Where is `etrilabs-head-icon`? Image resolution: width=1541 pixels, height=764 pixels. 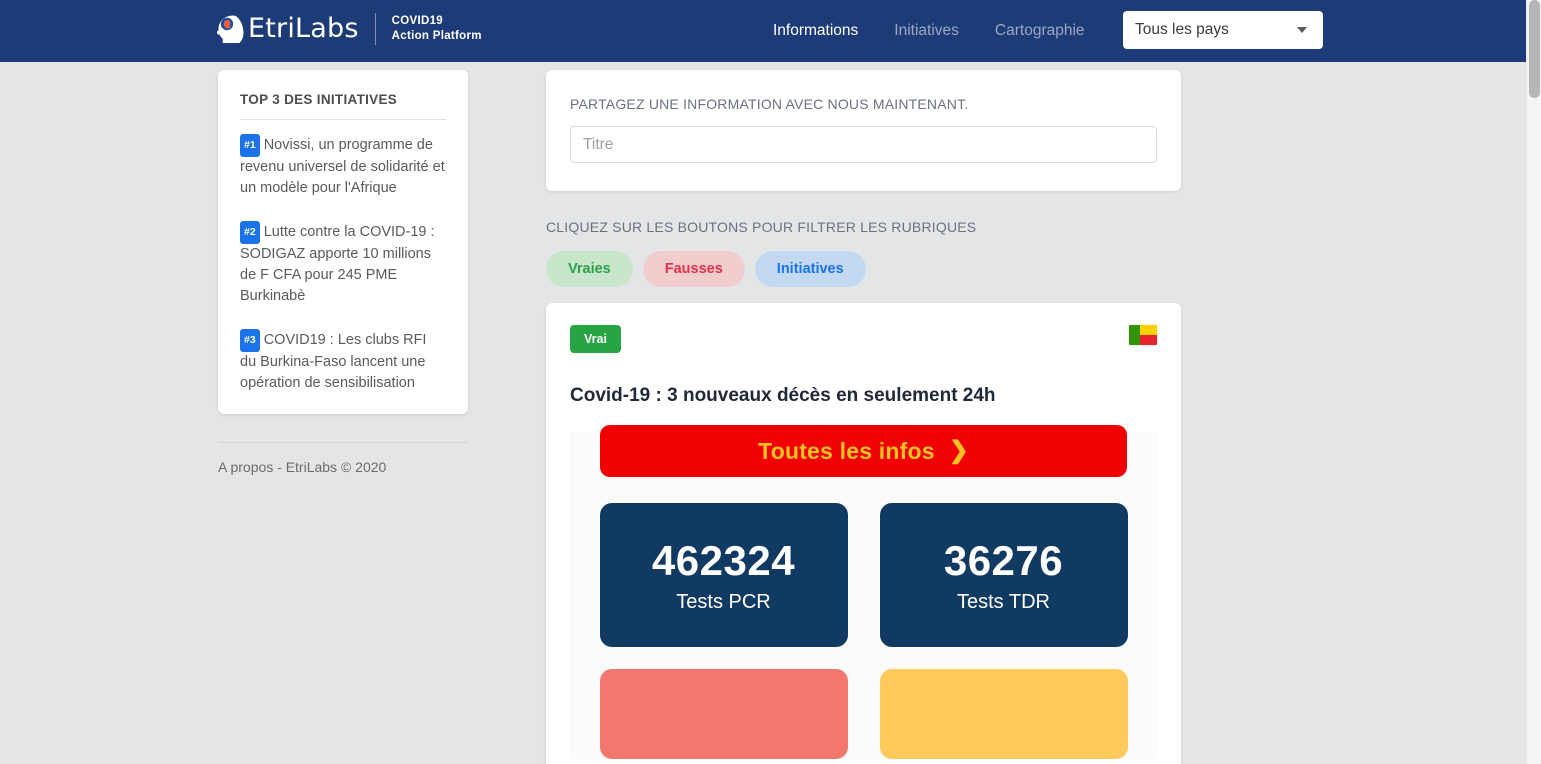
etrilabs-head-icon is located at coordinates (230, 29).